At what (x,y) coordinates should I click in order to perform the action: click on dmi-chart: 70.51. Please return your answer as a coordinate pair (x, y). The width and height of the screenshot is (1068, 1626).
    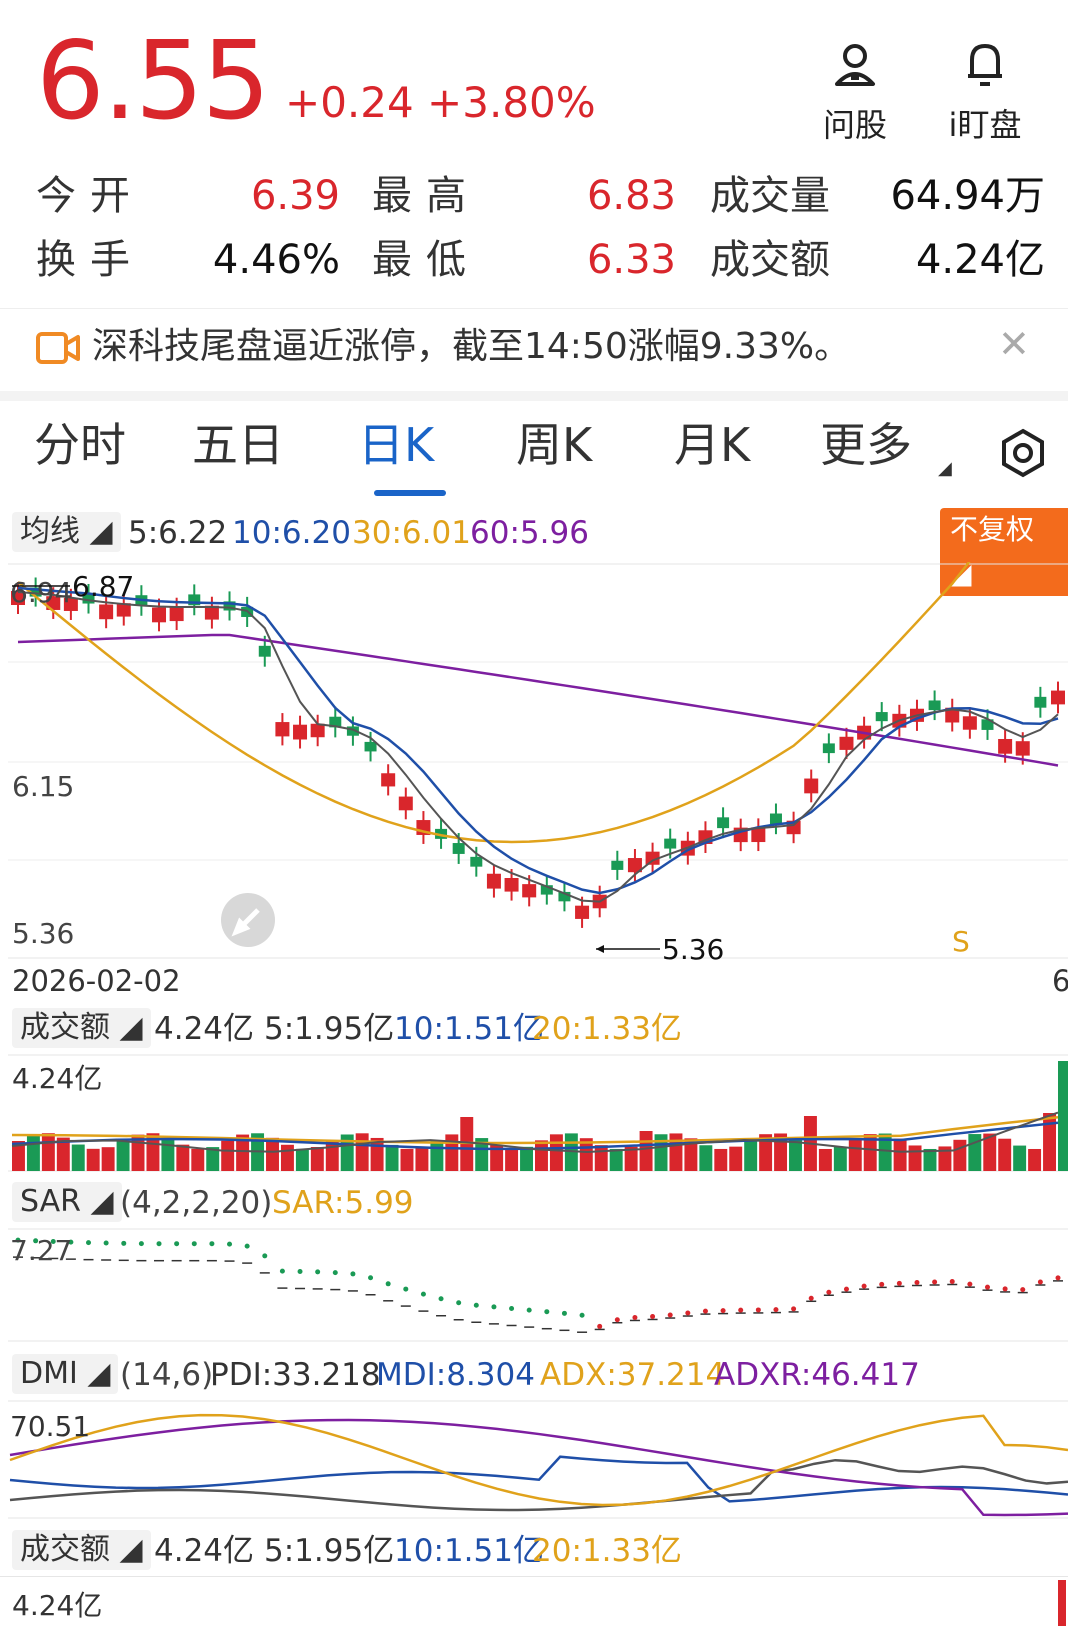
    Looking at the image, I should click on (534, 1460).